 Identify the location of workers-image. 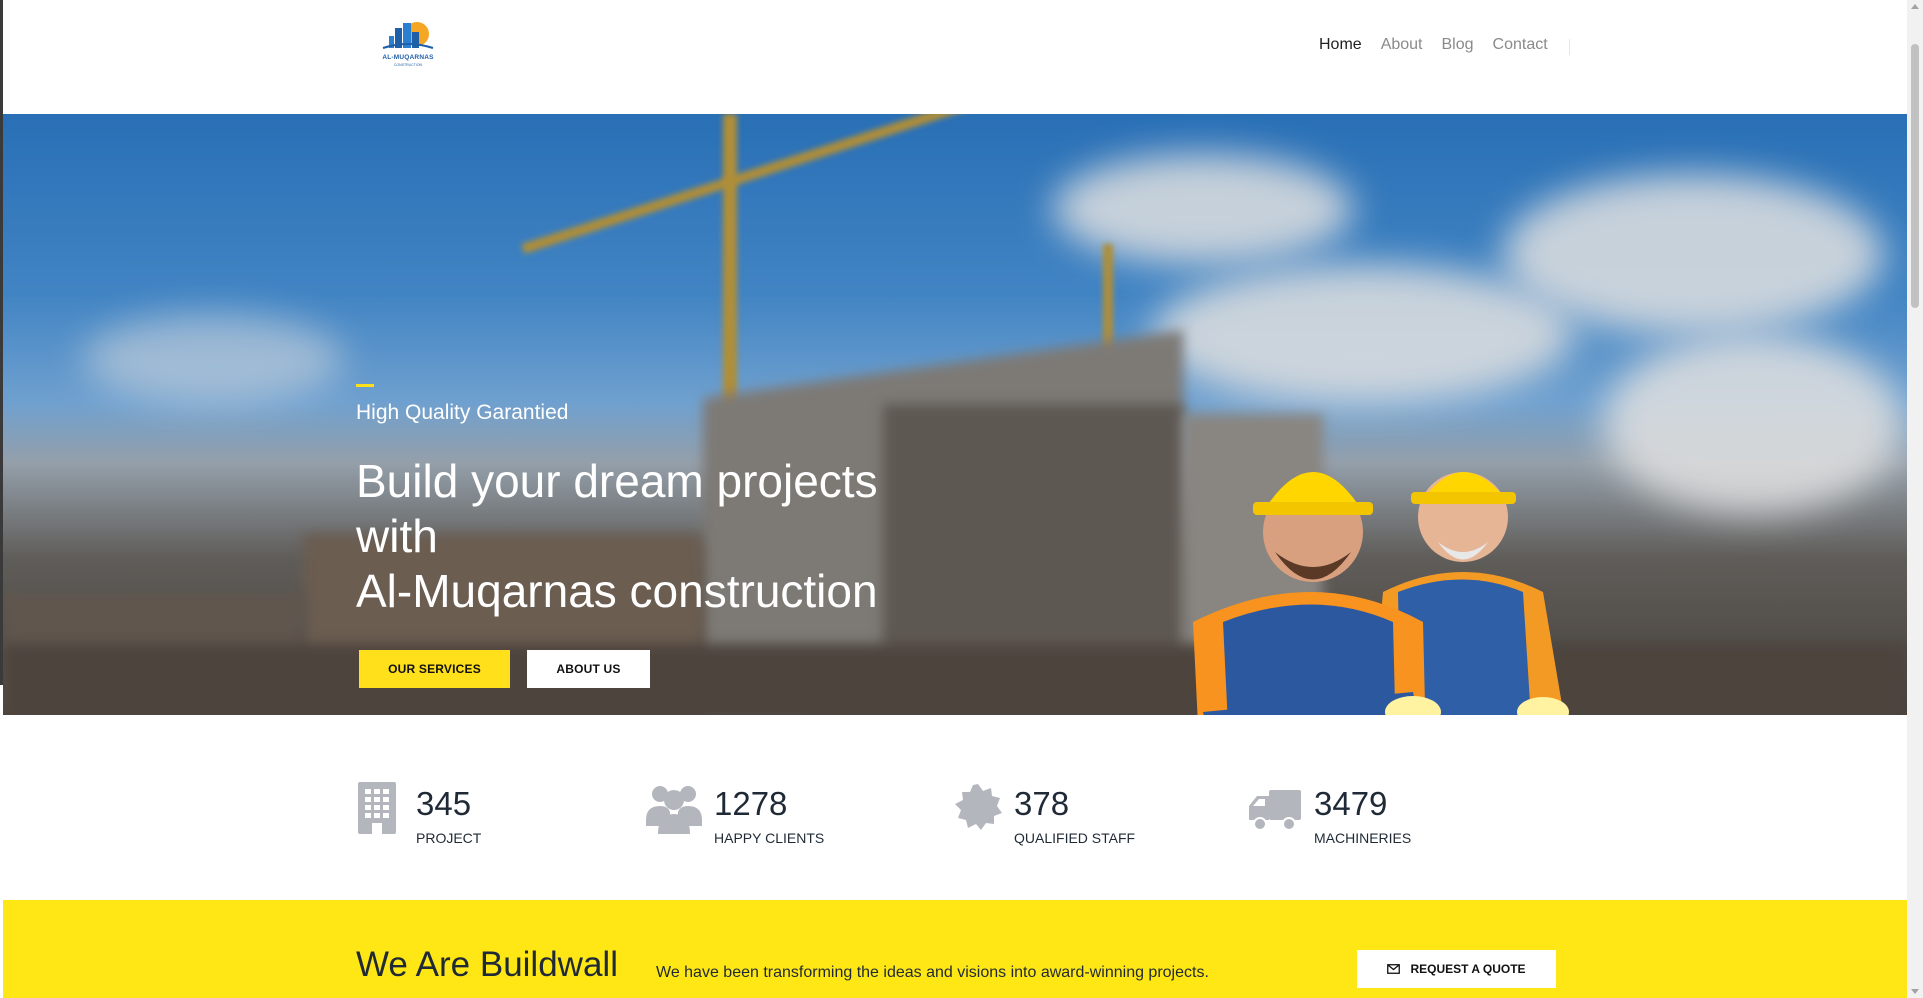
(1381, 593).